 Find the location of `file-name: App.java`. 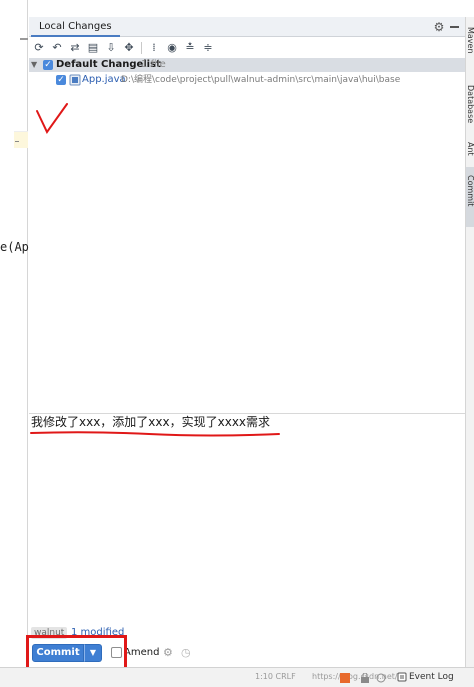

file-name: App.java is located at coordinates (104, 79).